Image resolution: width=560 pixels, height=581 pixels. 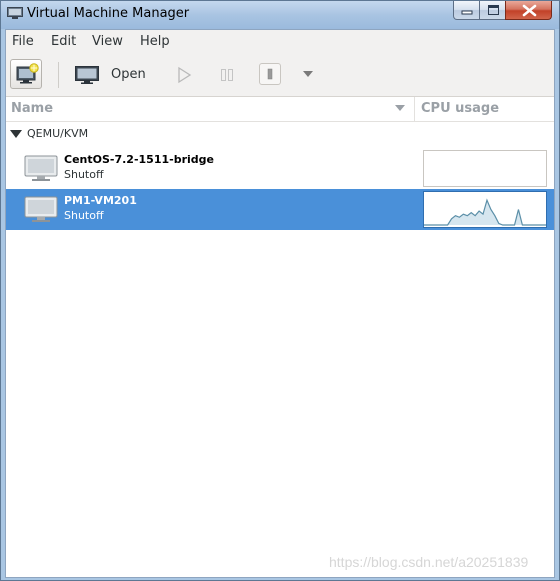 I want to click on minimize-button, so click(x=466, y=10).